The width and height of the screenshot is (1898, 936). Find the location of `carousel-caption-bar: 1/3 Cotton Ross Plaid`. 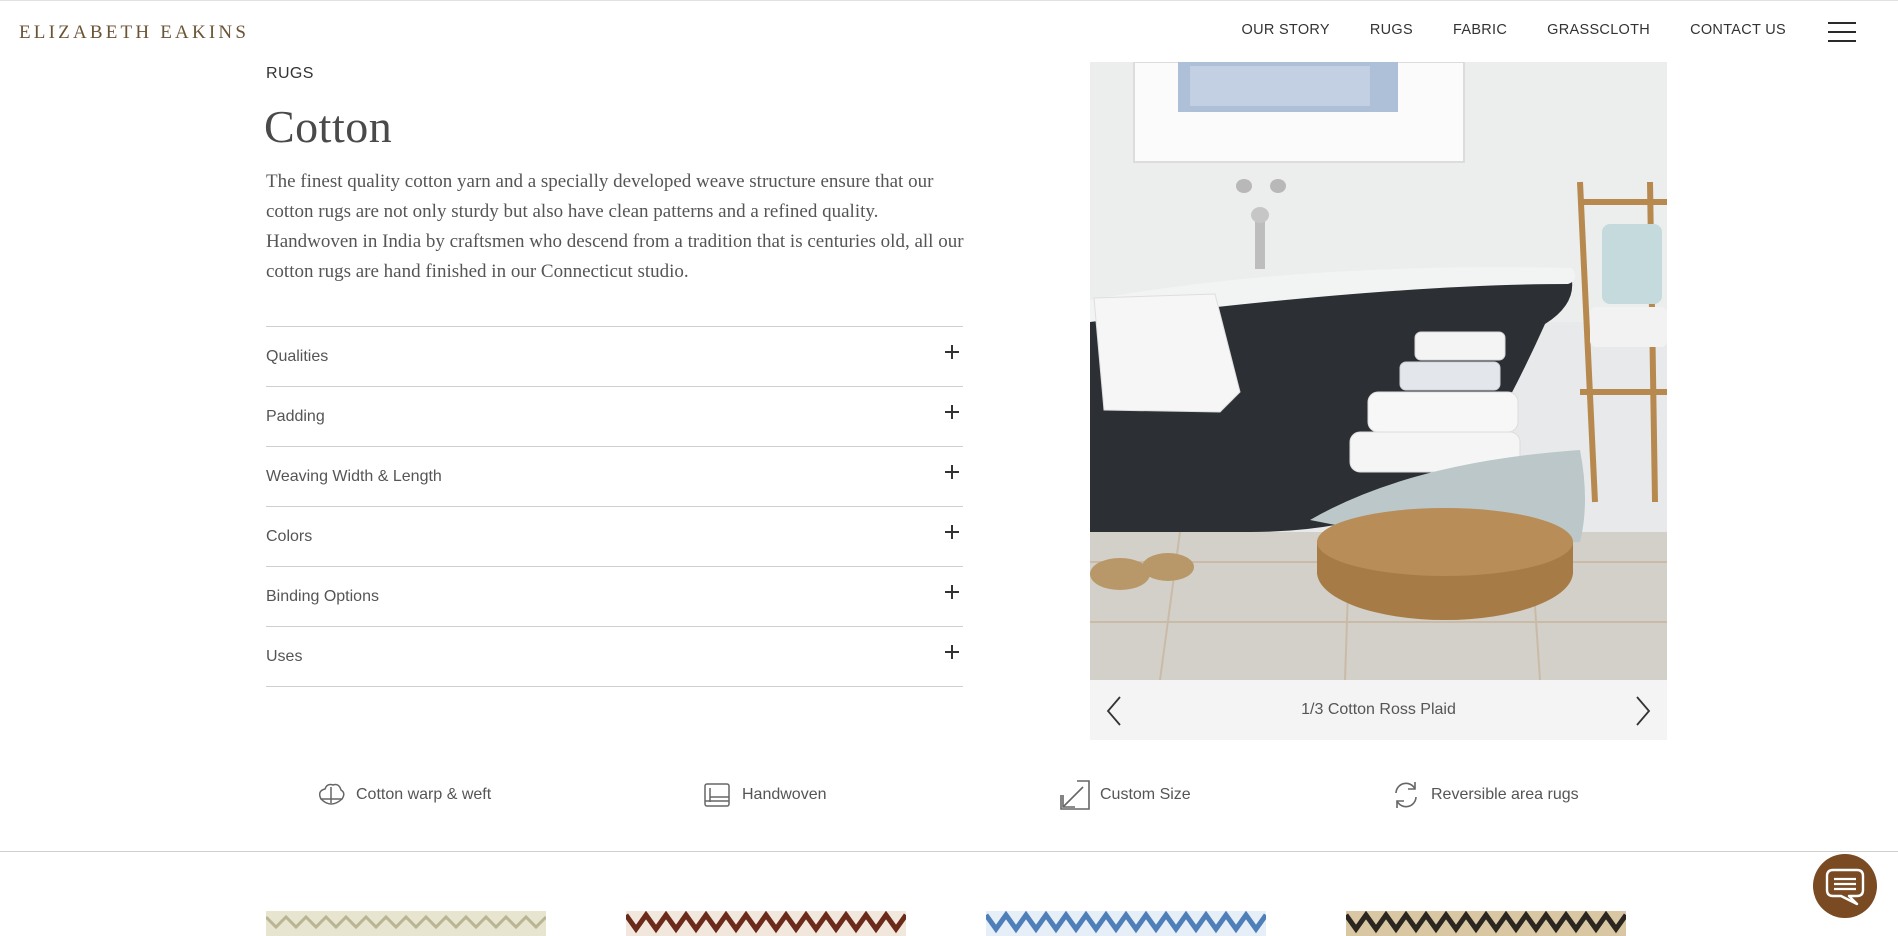

carousel-caption-bar: 1/3 Cotton Ross Plaid is located at coordinates (1378, 710).